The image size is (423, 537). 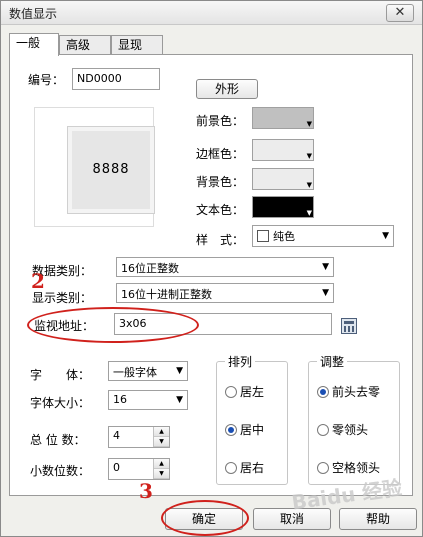 What do you see at coordinates (225, 267) in the screenshot?
I see `data-type-select: 16位正整数 ▼` at bounding box center [225, 267].